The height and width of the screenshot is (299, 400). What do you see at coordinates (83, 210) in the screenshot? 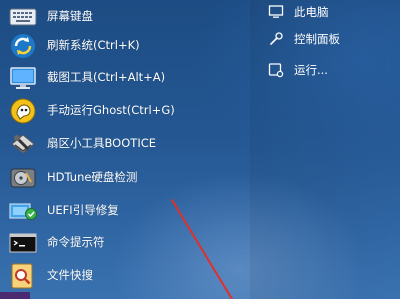
I see `menu-item-label: UEFI引导修复` at bounding box center [83, 210].